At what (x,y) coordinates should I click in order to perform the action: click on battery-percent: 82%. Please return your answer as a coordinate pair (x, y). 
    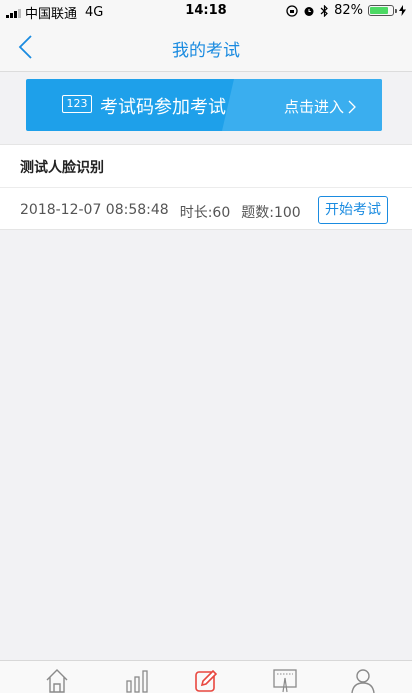
    Looking at the image, I should click on (348, 10).